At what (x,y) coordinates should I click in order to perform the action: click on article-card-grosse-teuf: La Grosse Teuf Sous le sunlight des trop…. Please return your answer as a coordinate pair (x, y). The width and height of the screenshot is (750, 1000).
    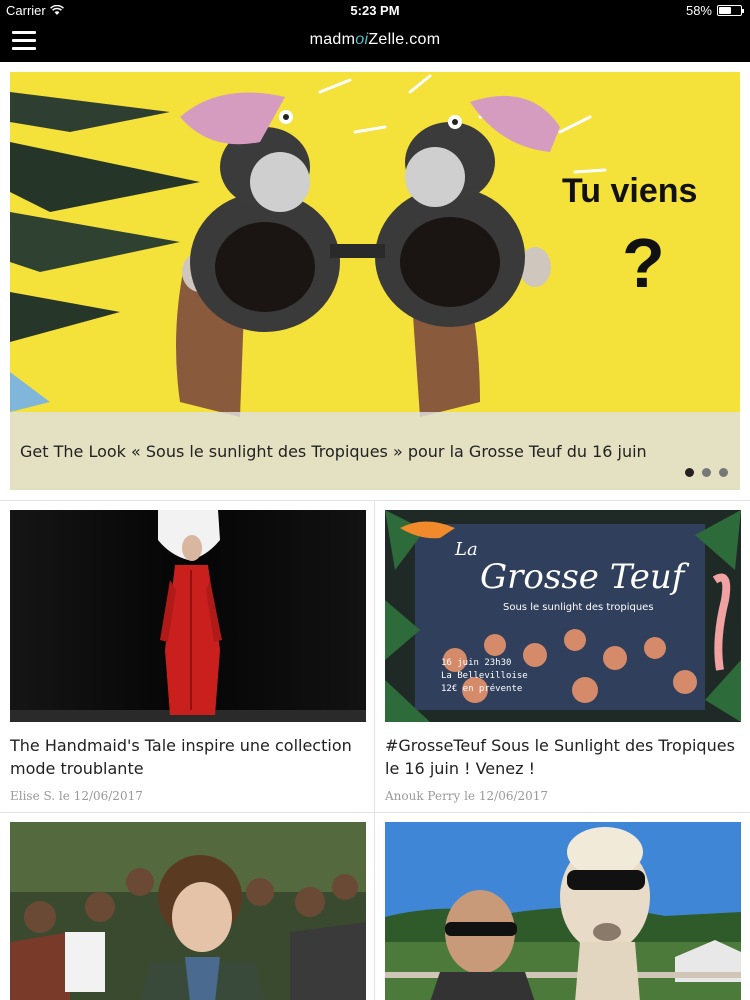
    Looking at the image, I should click on (563, 656).